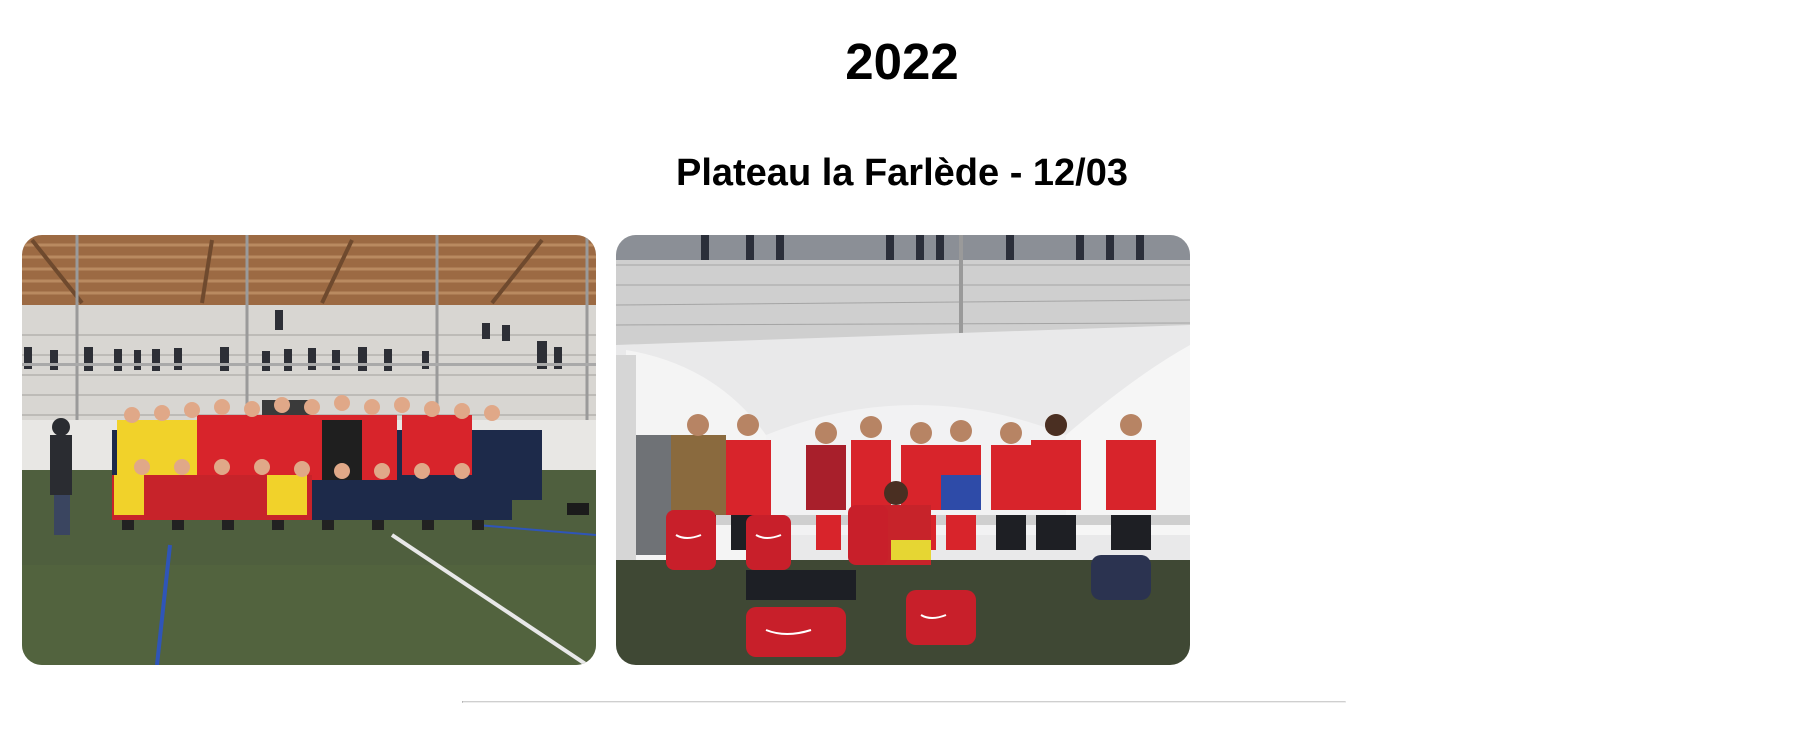 Image resolution: width=1804 pixels, height=734 pixels. I want to click on section-divider, so click(904, 702).